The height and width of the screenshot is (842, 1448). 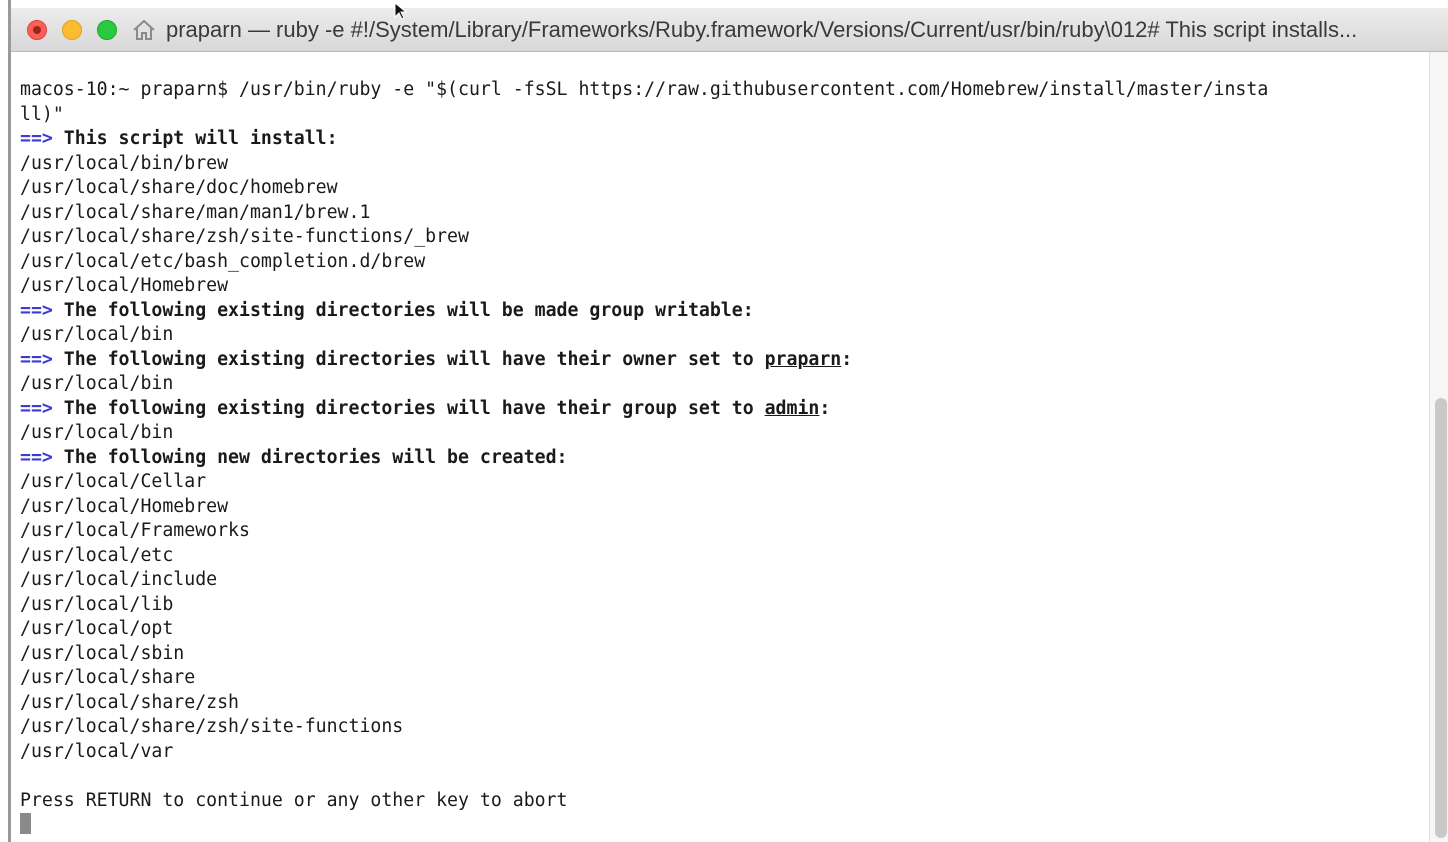 What do you see at coordinates (721, 482) in the screenshot?
I see `terminal-line: /usr/local/Cellar` at bounding box center [721, 482].